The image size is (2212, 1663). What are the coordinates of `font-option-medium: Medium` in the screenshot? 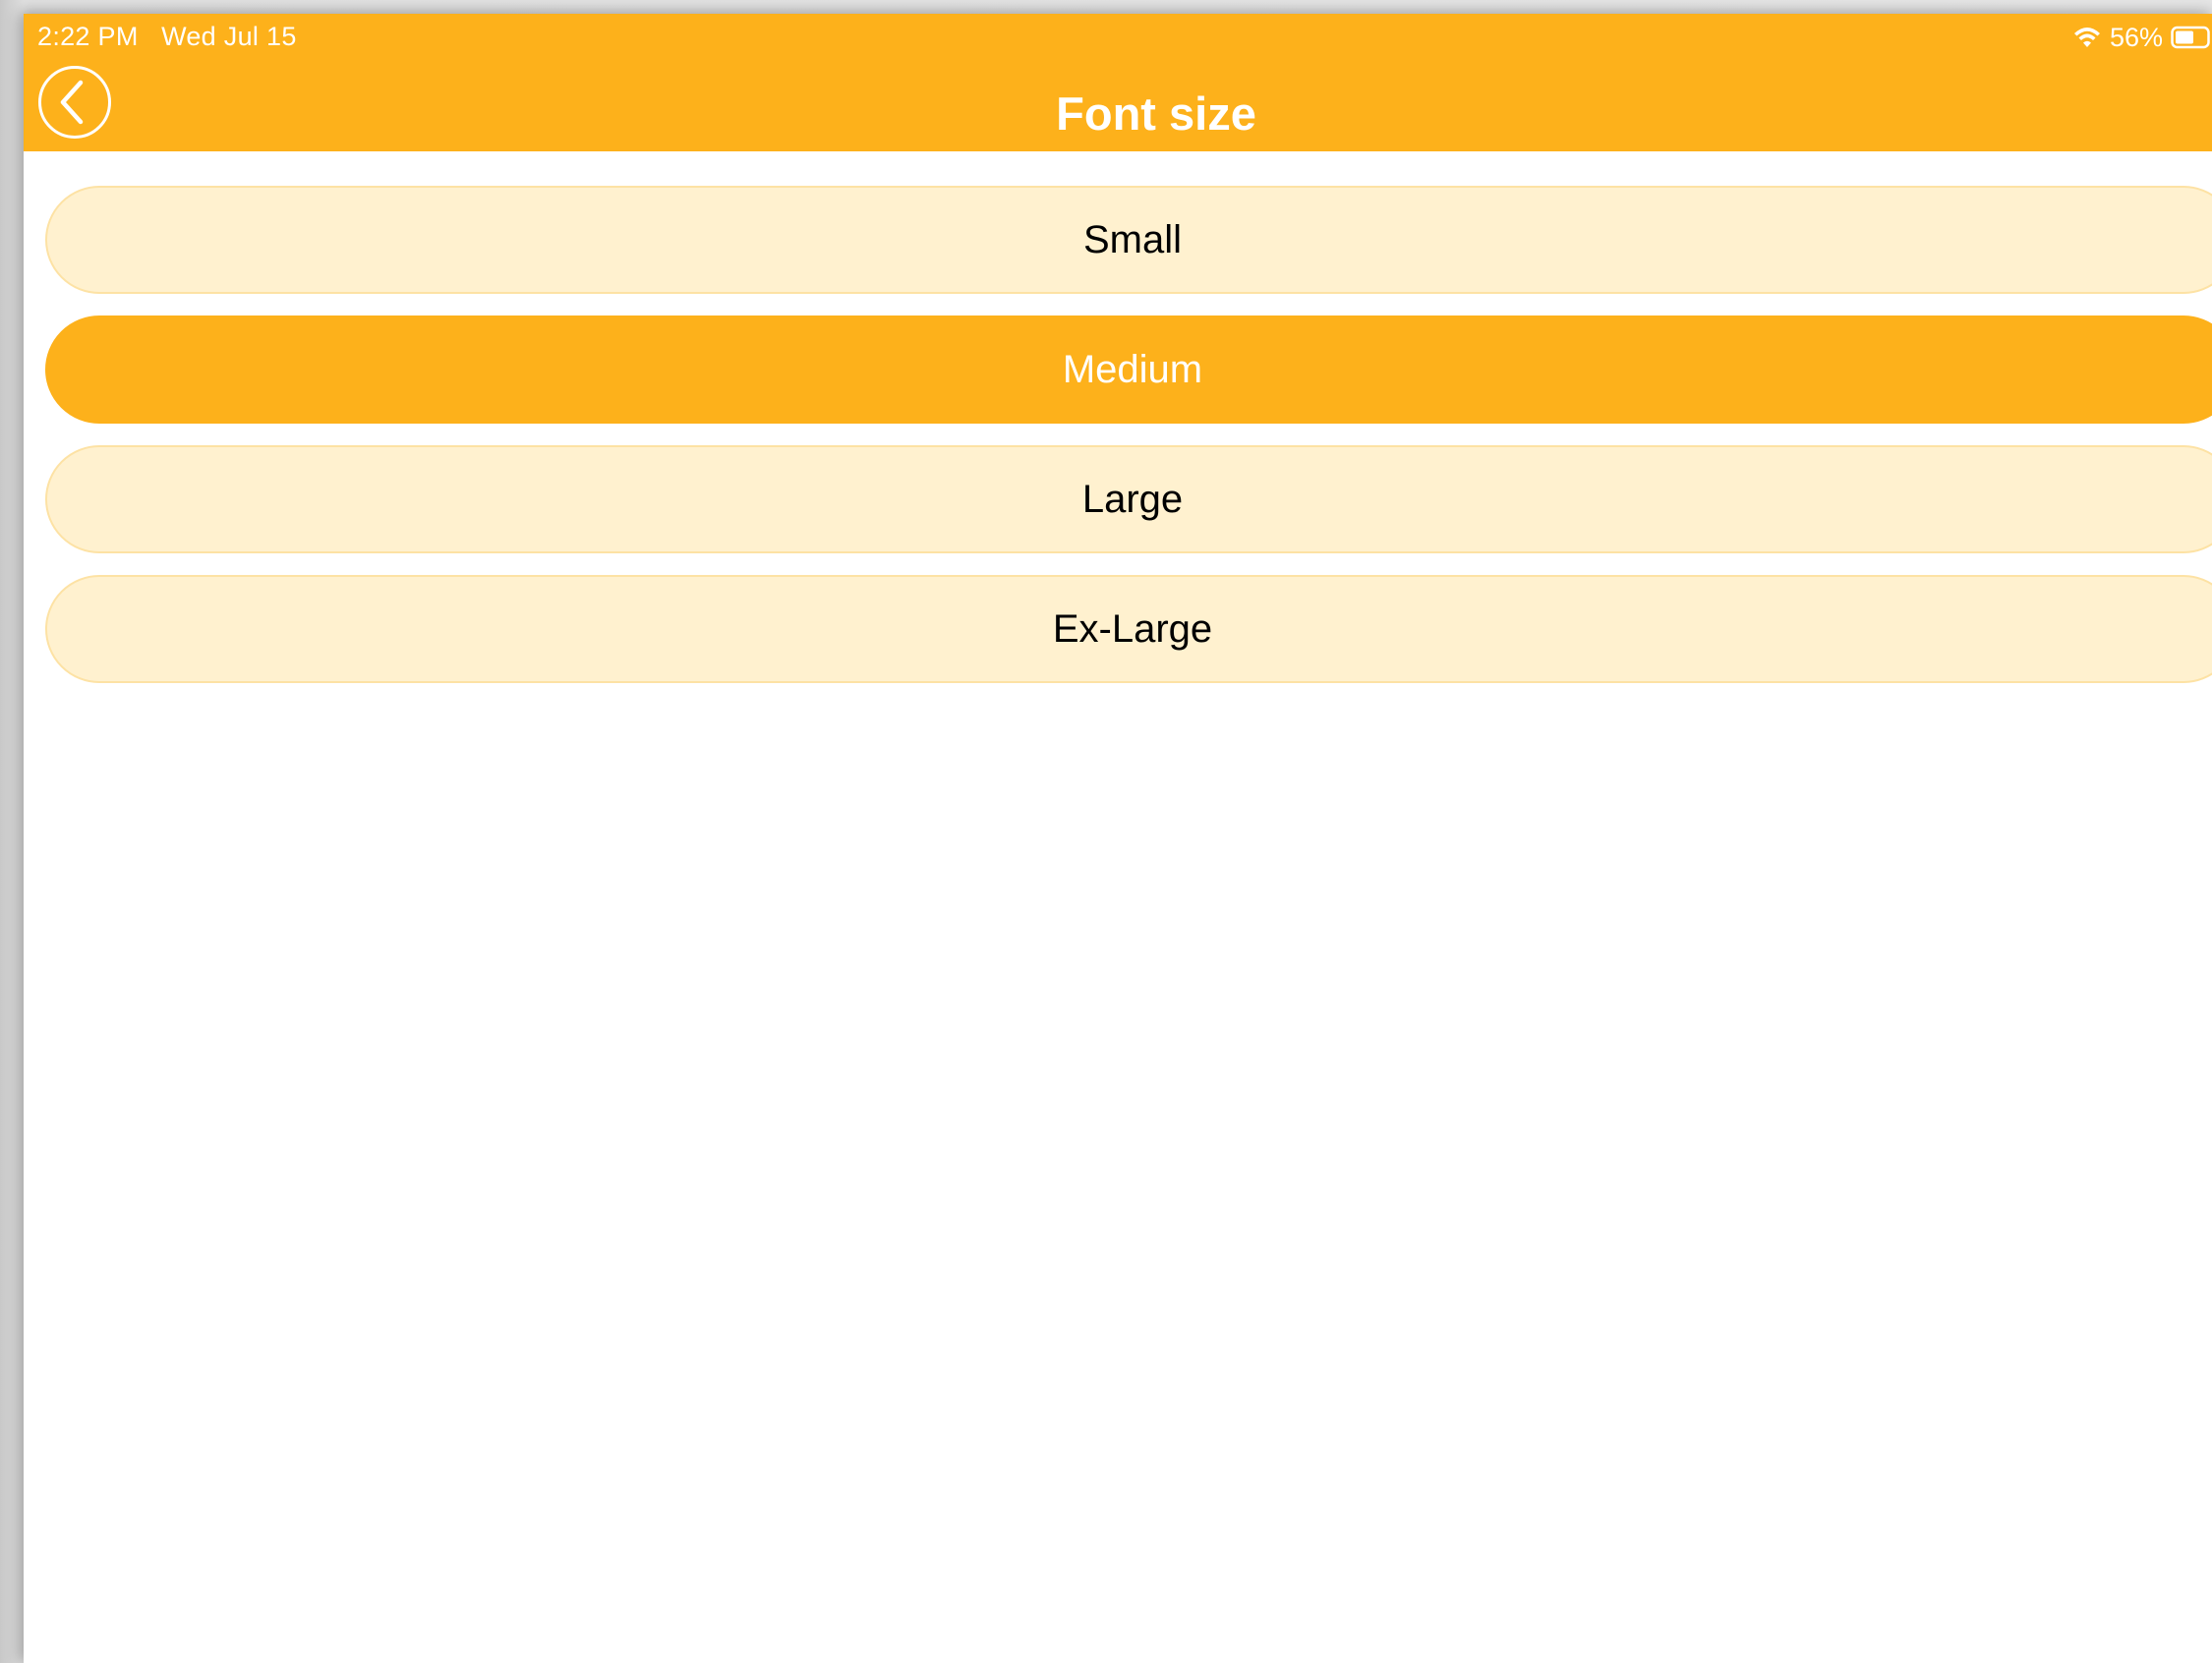 It's located at (1128, 369).